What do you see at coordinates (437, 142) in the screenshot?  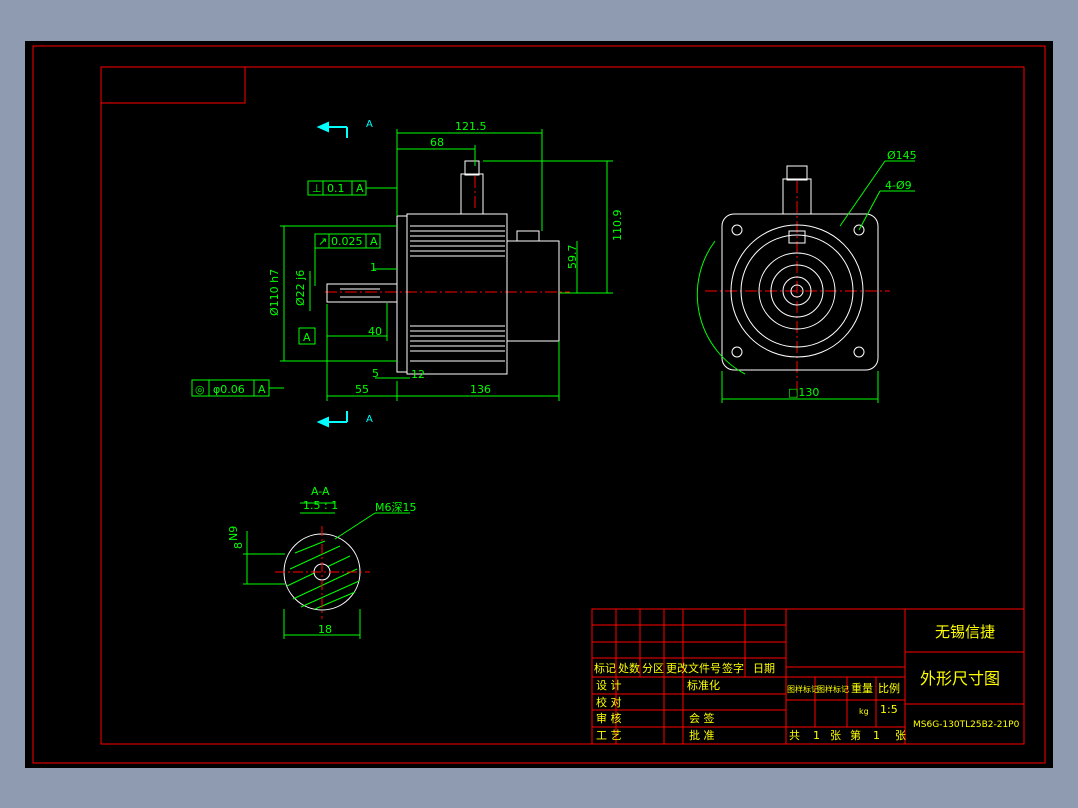 I see `dim-connector-offset: 68` at bounding box center [437, 142].